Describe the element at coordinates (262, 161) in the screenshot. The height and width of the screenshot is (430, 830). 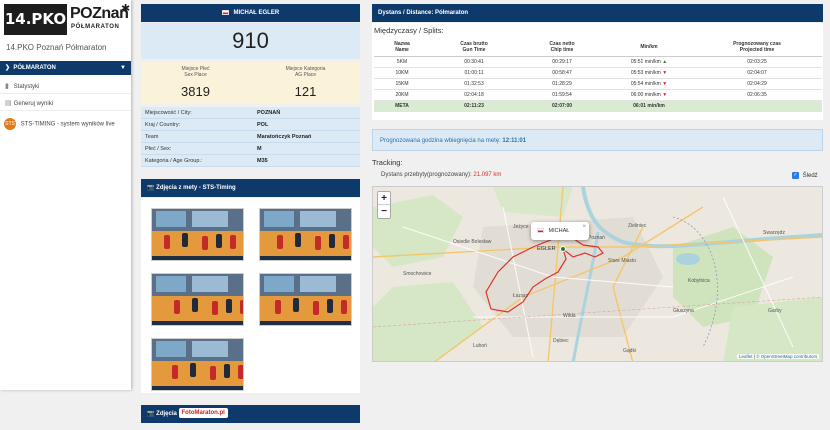
I see `info-value: M35` at that location.